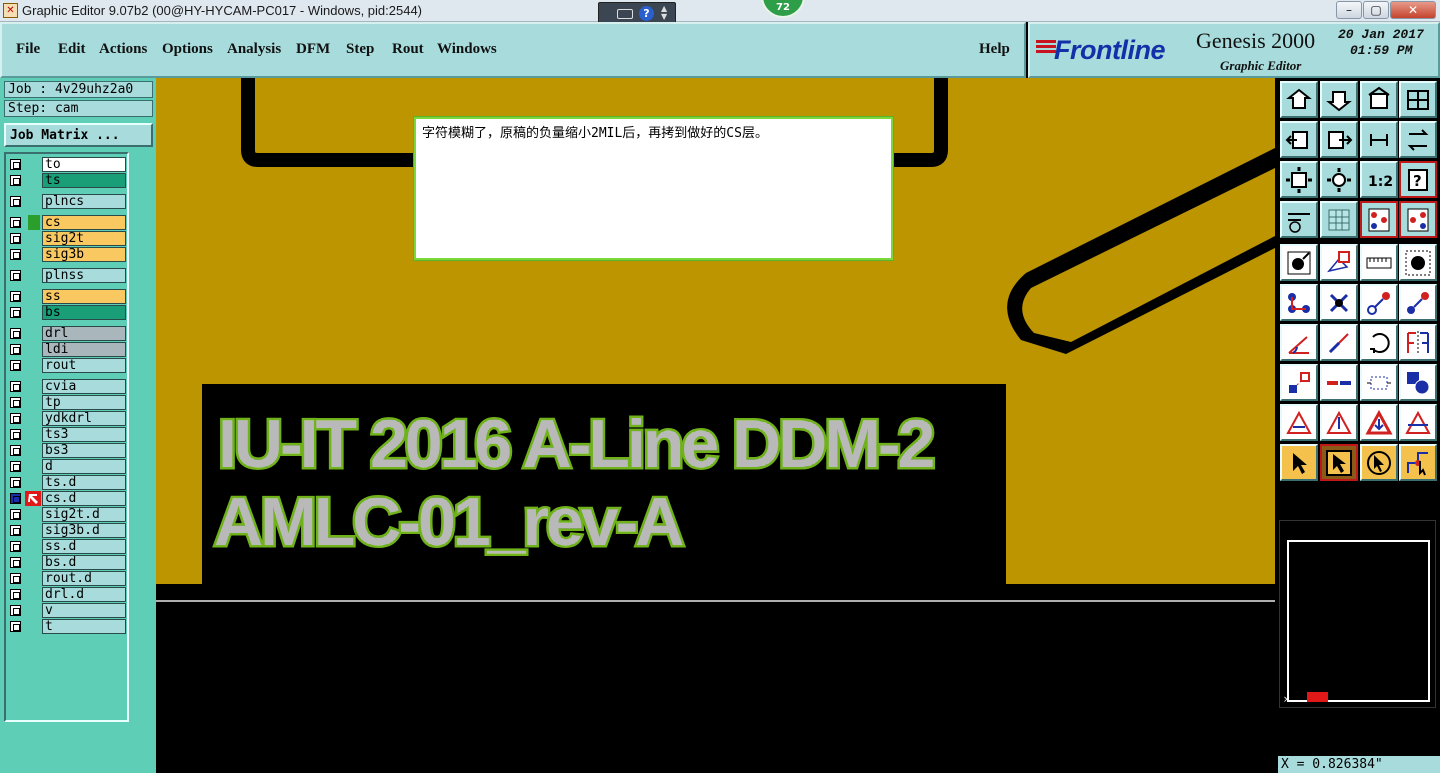 The width and height of the screenshot is (1440, 773). I want to click on pan-left-button, so click(1299, 139).